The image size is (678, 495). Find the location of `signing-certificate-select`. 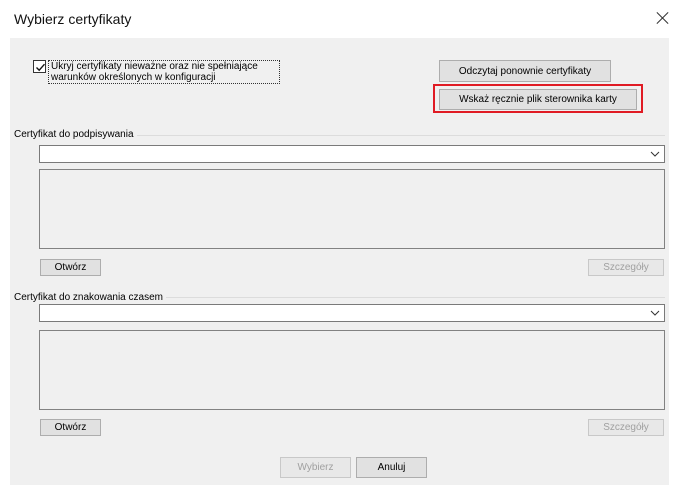

signing-certificate-select is located at coordinates (352, 154).